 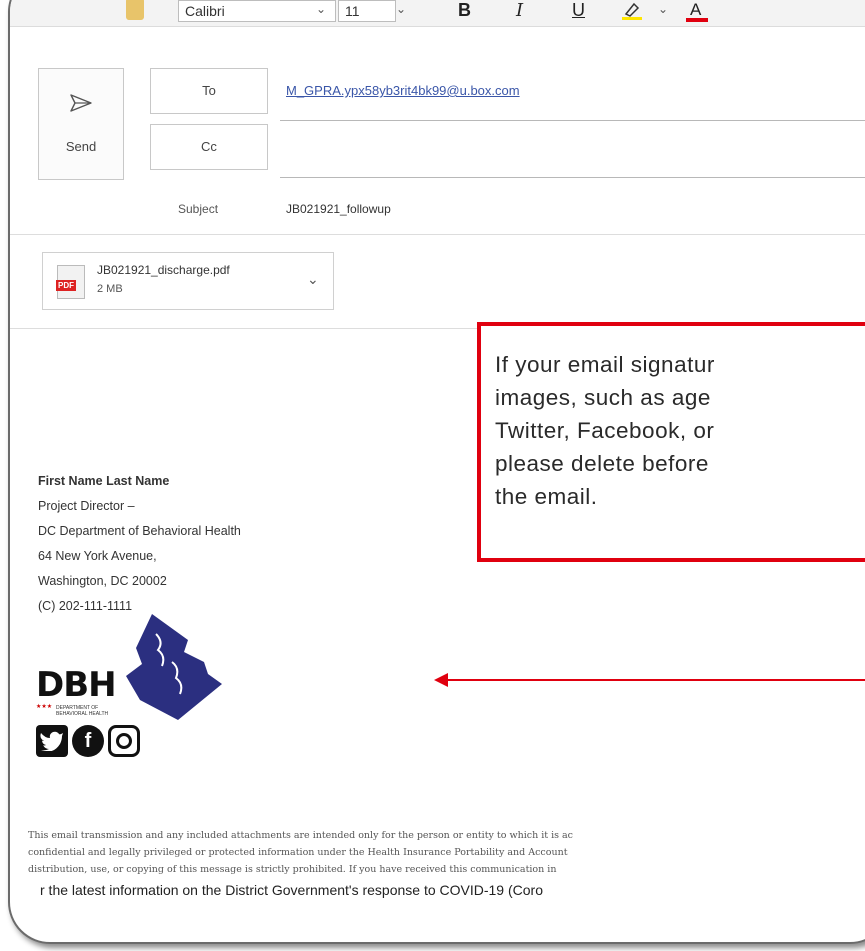 What do you see at coordinates (572, 177) in the screenshot?
I see `cc-field-underline` at bounding box center [572, 177].